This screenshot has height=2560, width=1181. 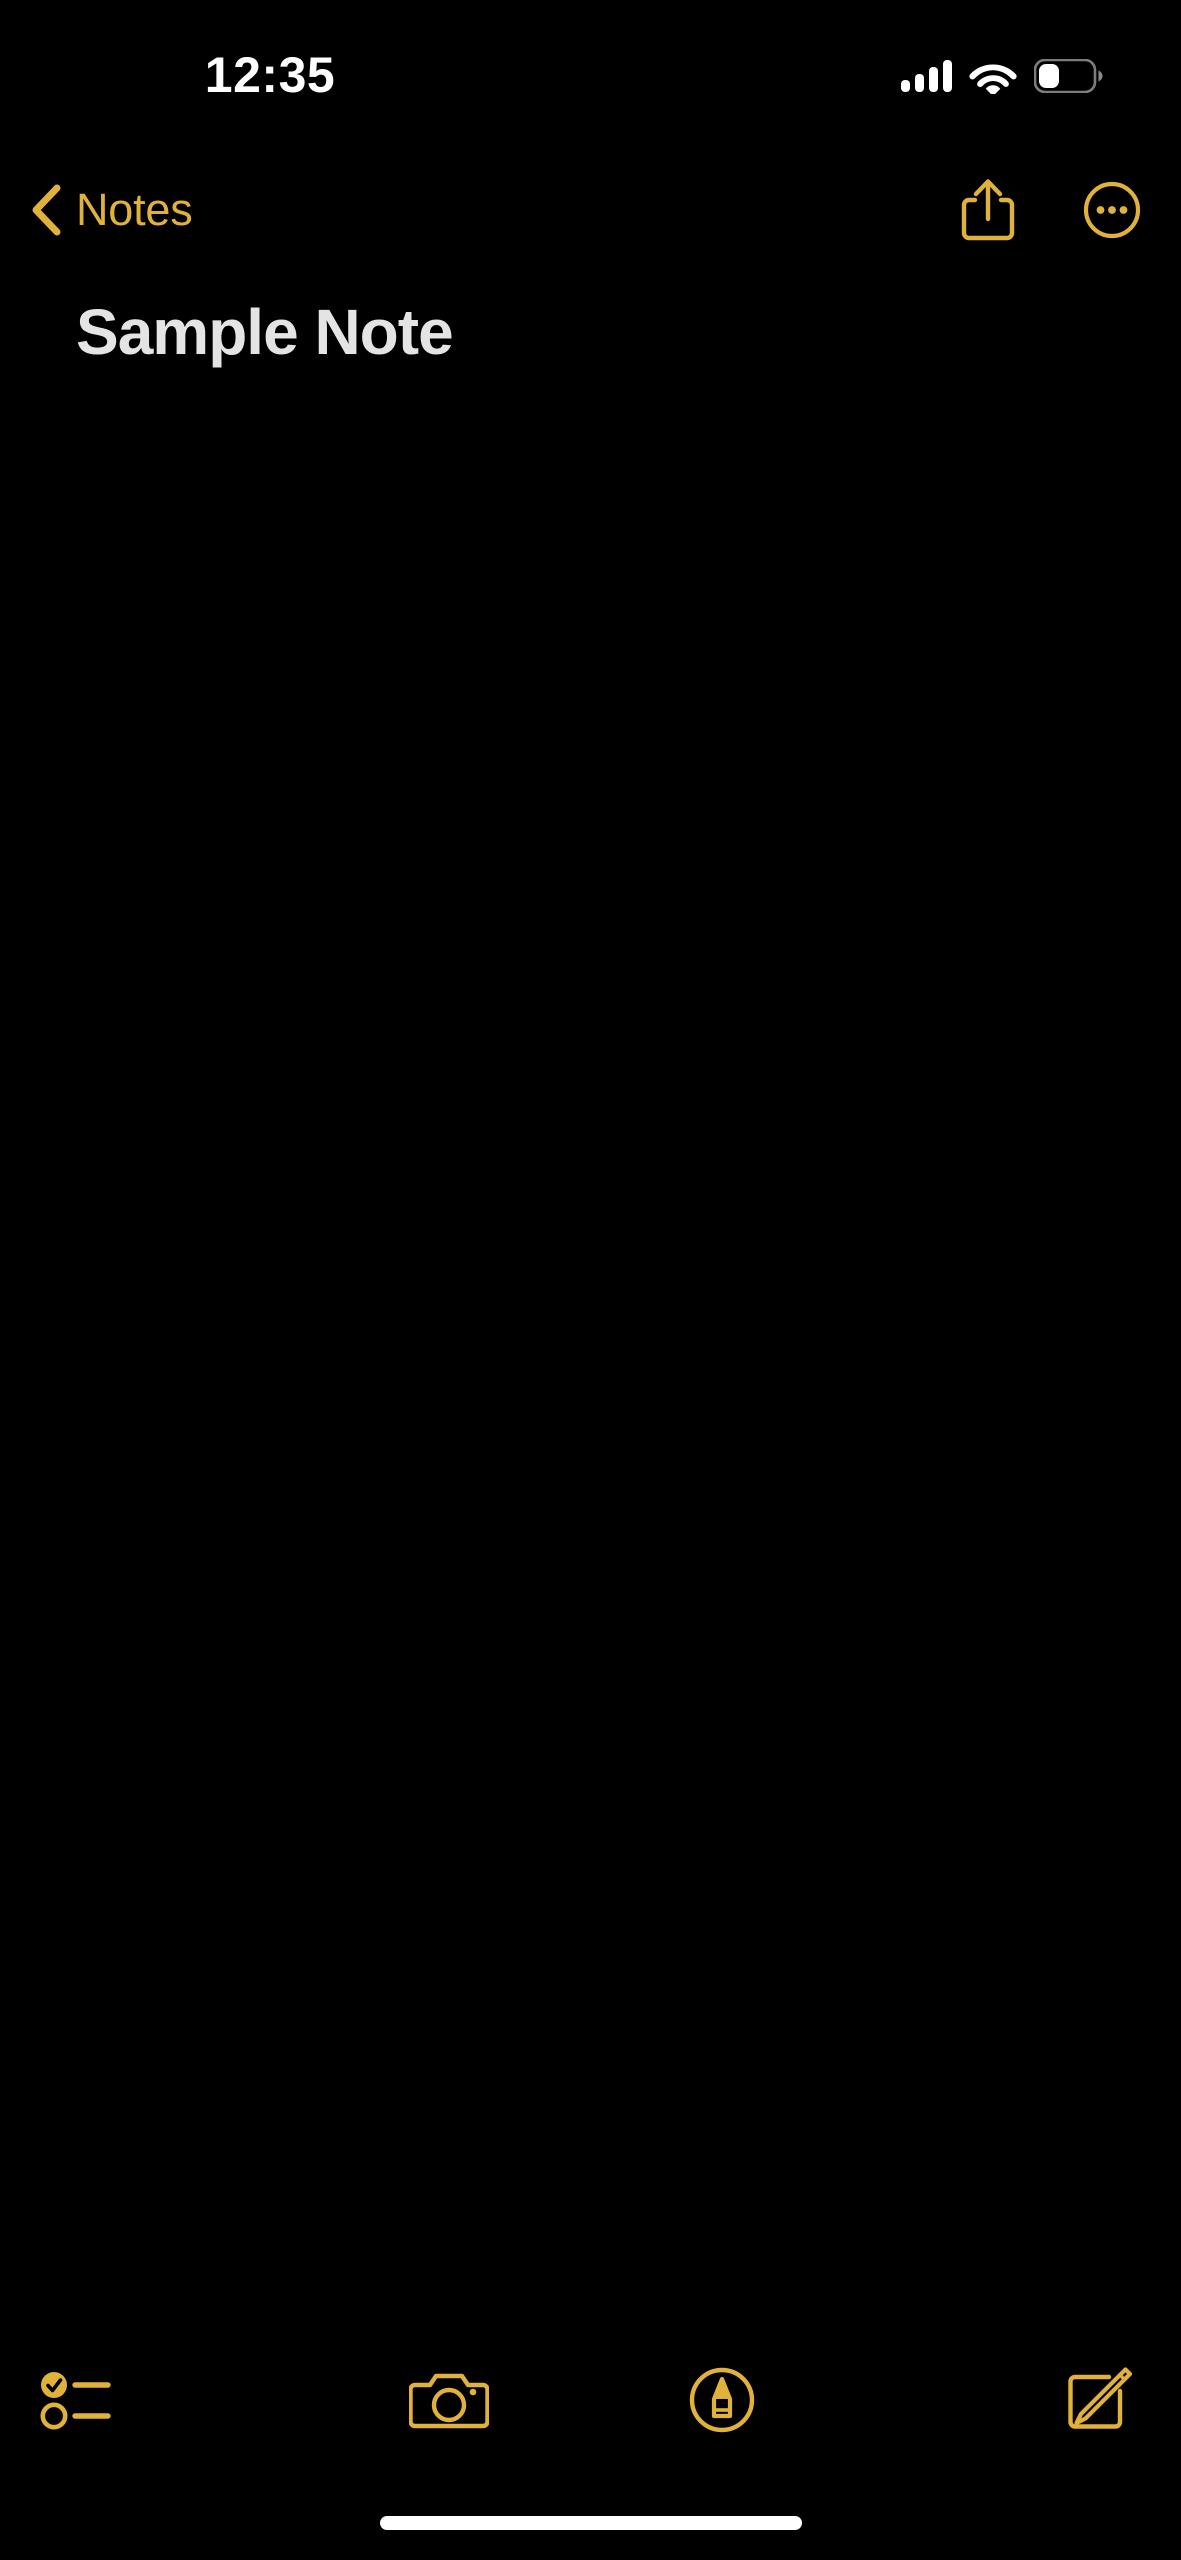 I want to click on chevron-left-icon, so click(x=46, y=210).